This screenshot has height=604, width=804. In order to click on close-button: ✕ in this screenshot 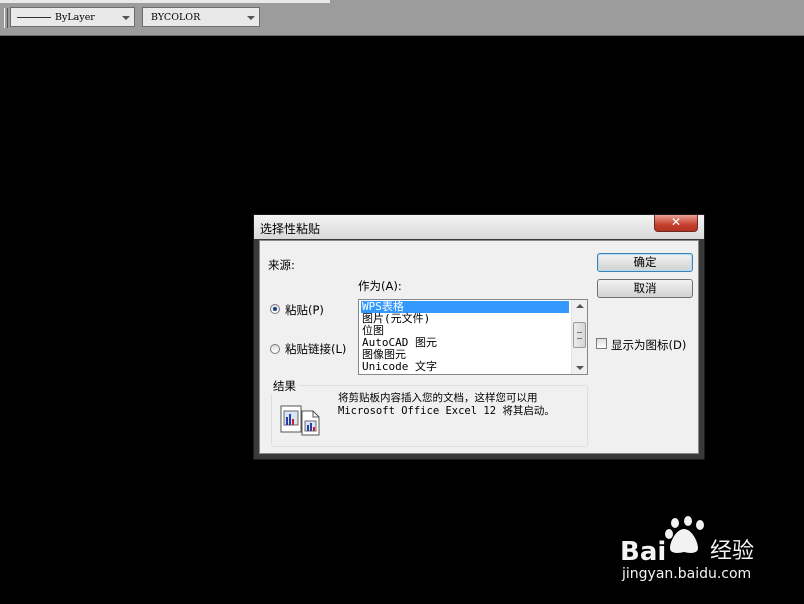, I will do `click(676, 223)`.